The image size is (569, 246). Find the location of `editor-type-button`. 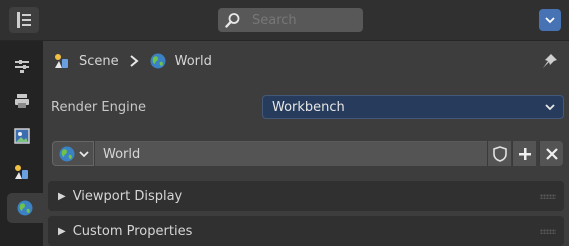

editor-type-button is located at coordinates (24, 20).